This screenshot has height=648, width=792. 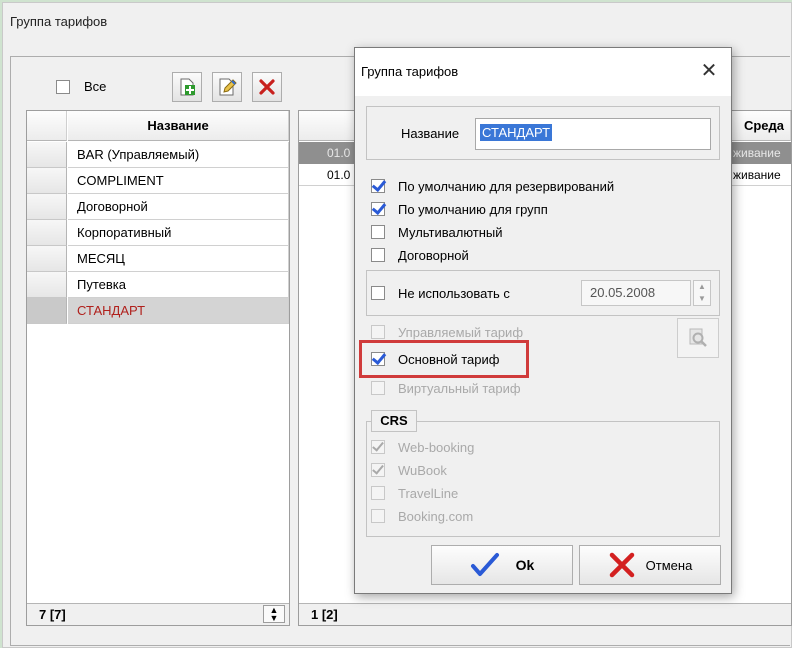 I want to click on virtual-tariff-checkbox, so click(x=378, y=388).